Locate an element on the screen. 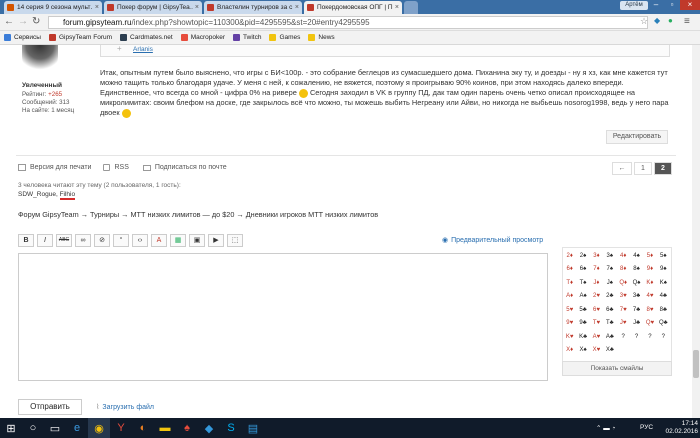 Image resolution: width=700 pixels, height=438 pixels. bookmark-news: News is located at coordinates (321, 37).